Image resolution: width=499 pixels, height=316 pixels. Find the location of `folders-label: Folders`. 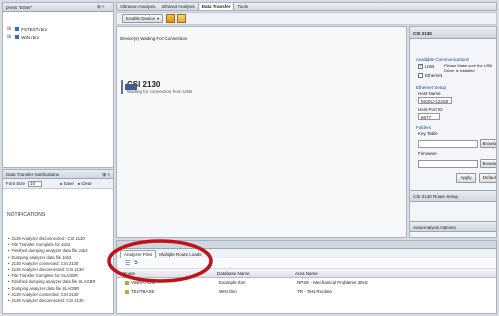

folders-label: Folders is located at coordinates (424, 127).